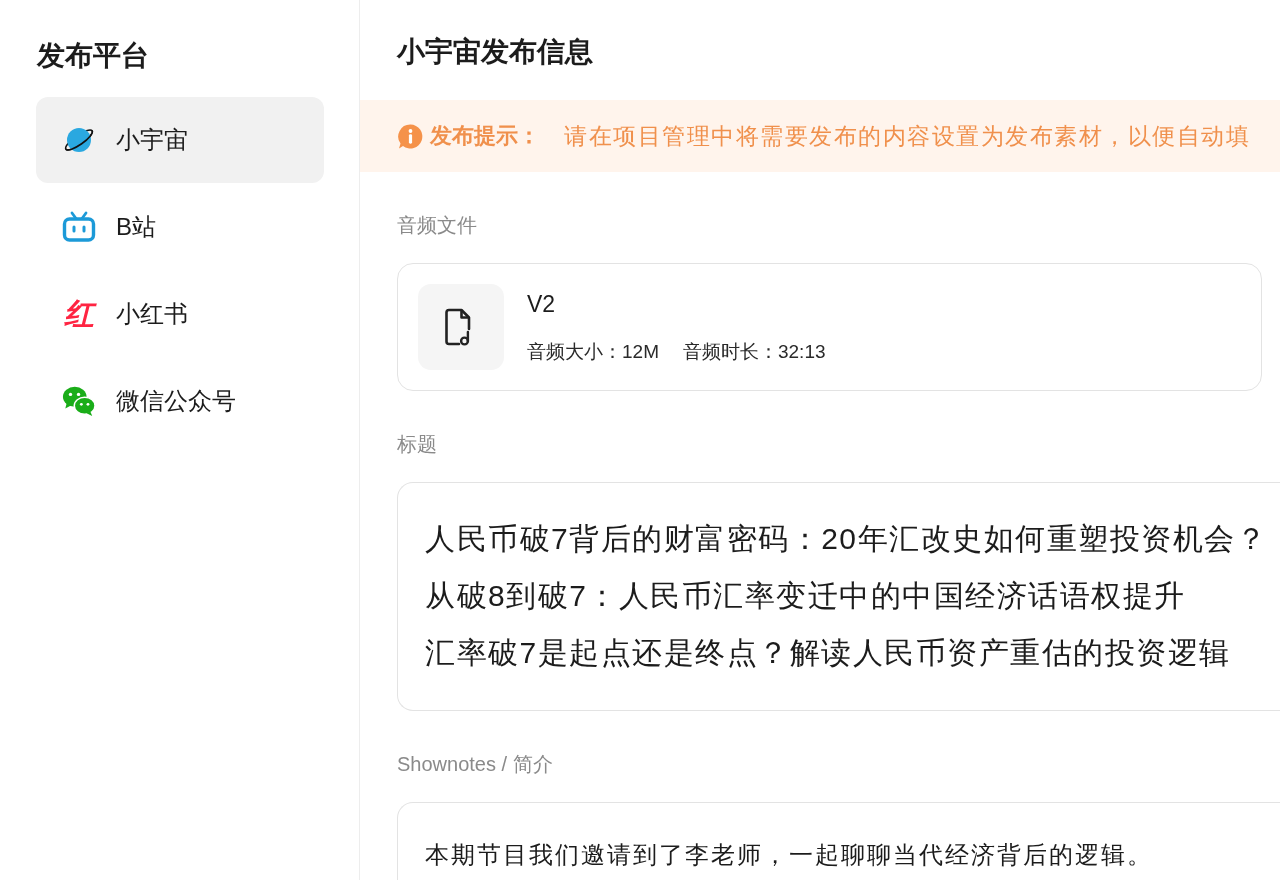 This screenshot has width=1280, height=880. What do you see at coordinates (593, 352) in the screenshot?
I see `file-size: 音频大小：12M` at bounding box center [593, 352].